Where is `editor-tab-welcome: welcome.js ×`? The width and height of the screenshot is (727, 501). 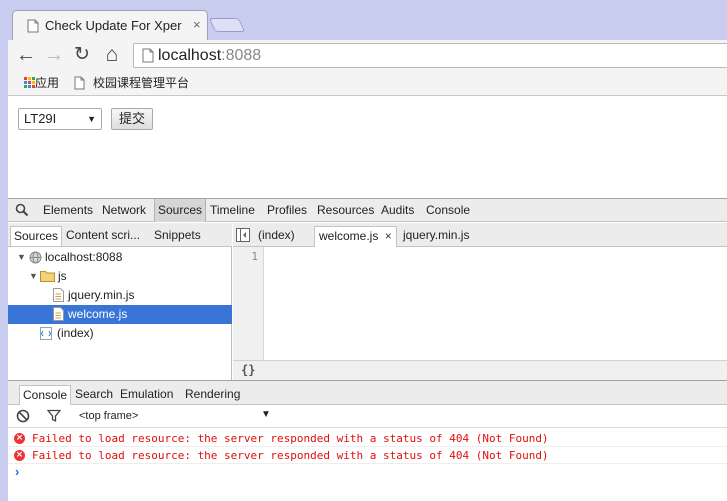 editor-tab-welcome: welcome.js × is located at coordinates (355, 236).